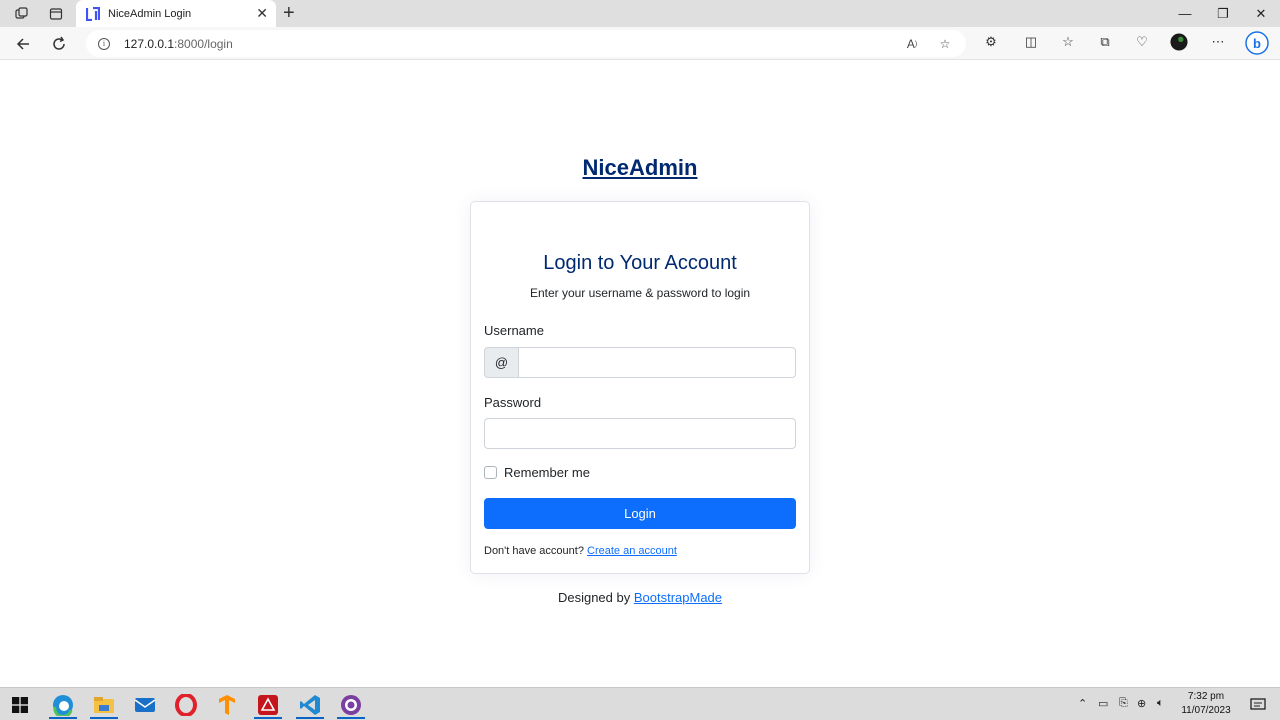 The height and width of the screenshot is (720, 1280). What do you see at coordinates (23, 44) in the screenshot?
I see `back-icon` at bounding box center [23, 44].